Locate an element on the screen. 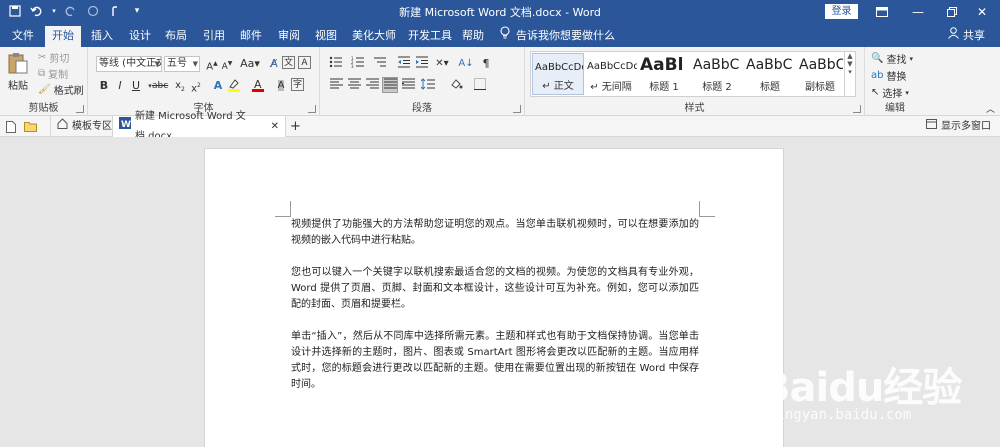 Image resolution: width=1000 pixels, height=447 pixels. strikethrough-icon: abc is located at coordinates (160, 86).